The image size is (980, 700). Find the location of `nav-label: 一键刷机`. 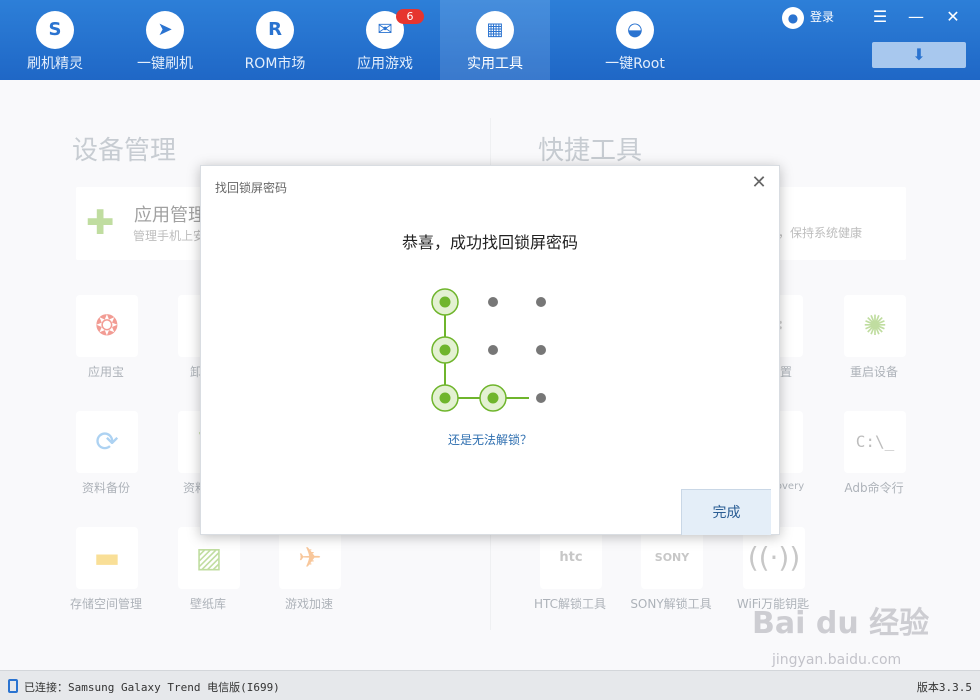

nav-label: 一键刷机 is located at coordinates (165, 64).